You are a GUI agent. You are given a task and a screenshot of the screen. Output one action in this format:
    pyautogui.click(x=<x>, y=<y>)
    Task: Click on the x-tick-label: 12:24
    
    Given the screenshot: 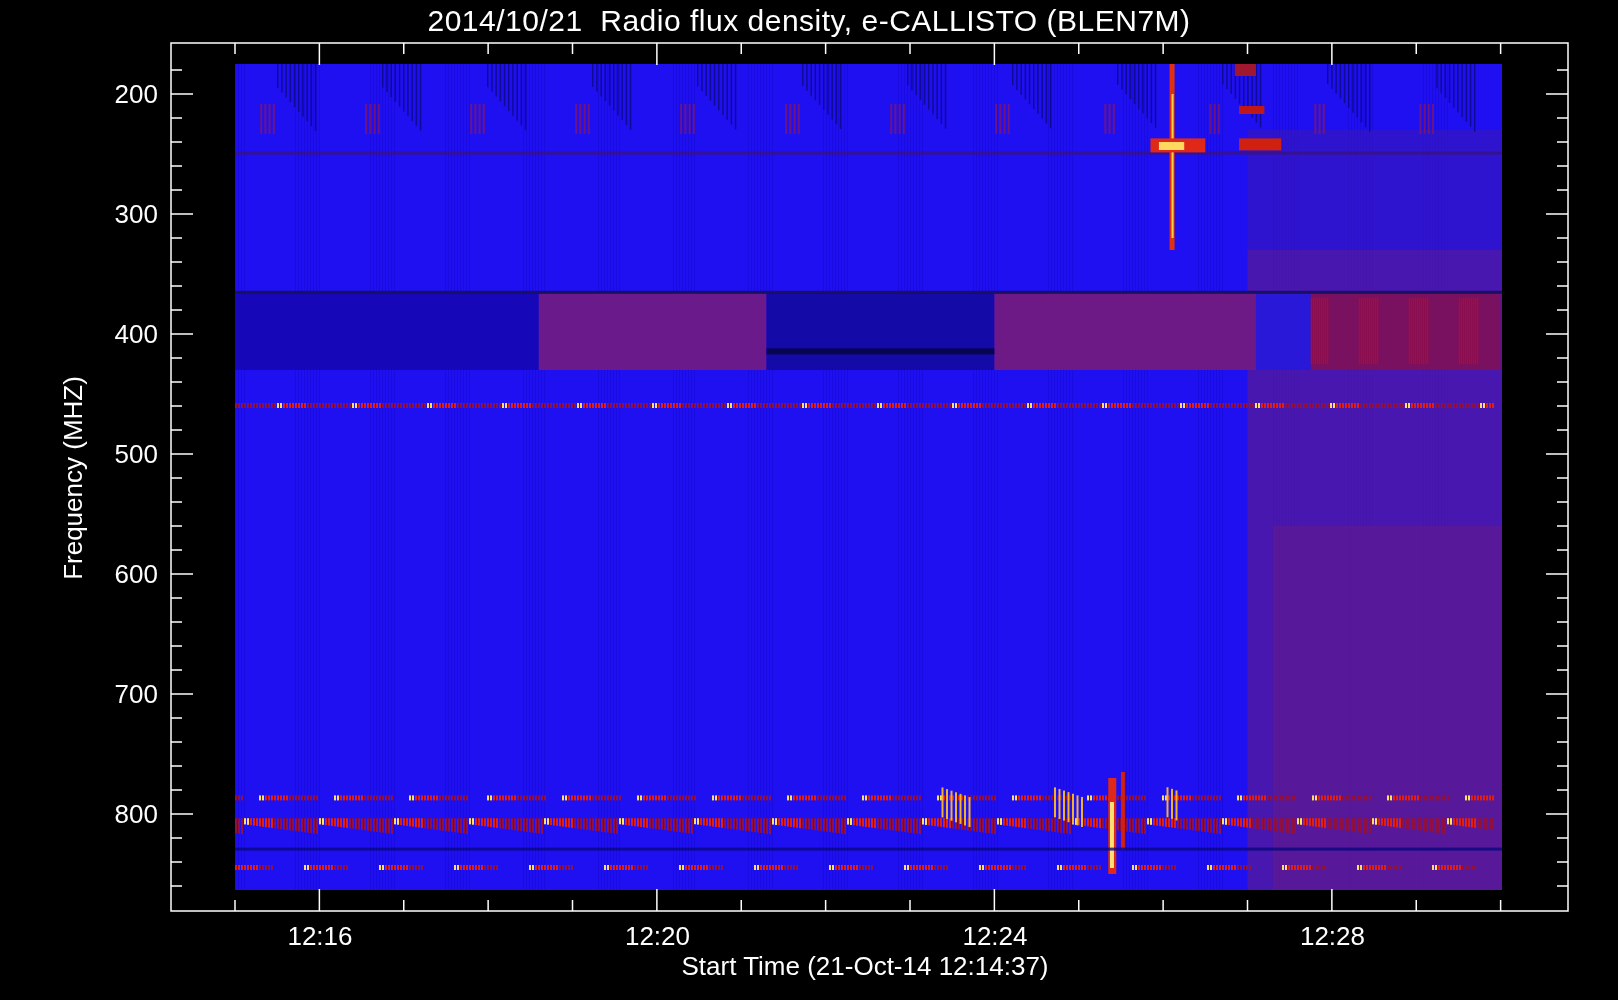 What is the action you would take?
    pyautogui.click(x=995, y=936)
    